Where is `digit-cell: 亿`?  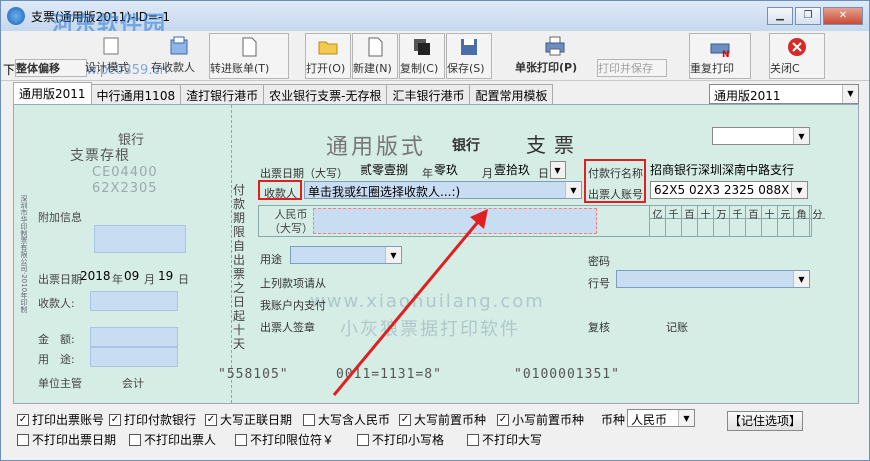
digit-cell: 亿 is located at coordinates (657, 221).